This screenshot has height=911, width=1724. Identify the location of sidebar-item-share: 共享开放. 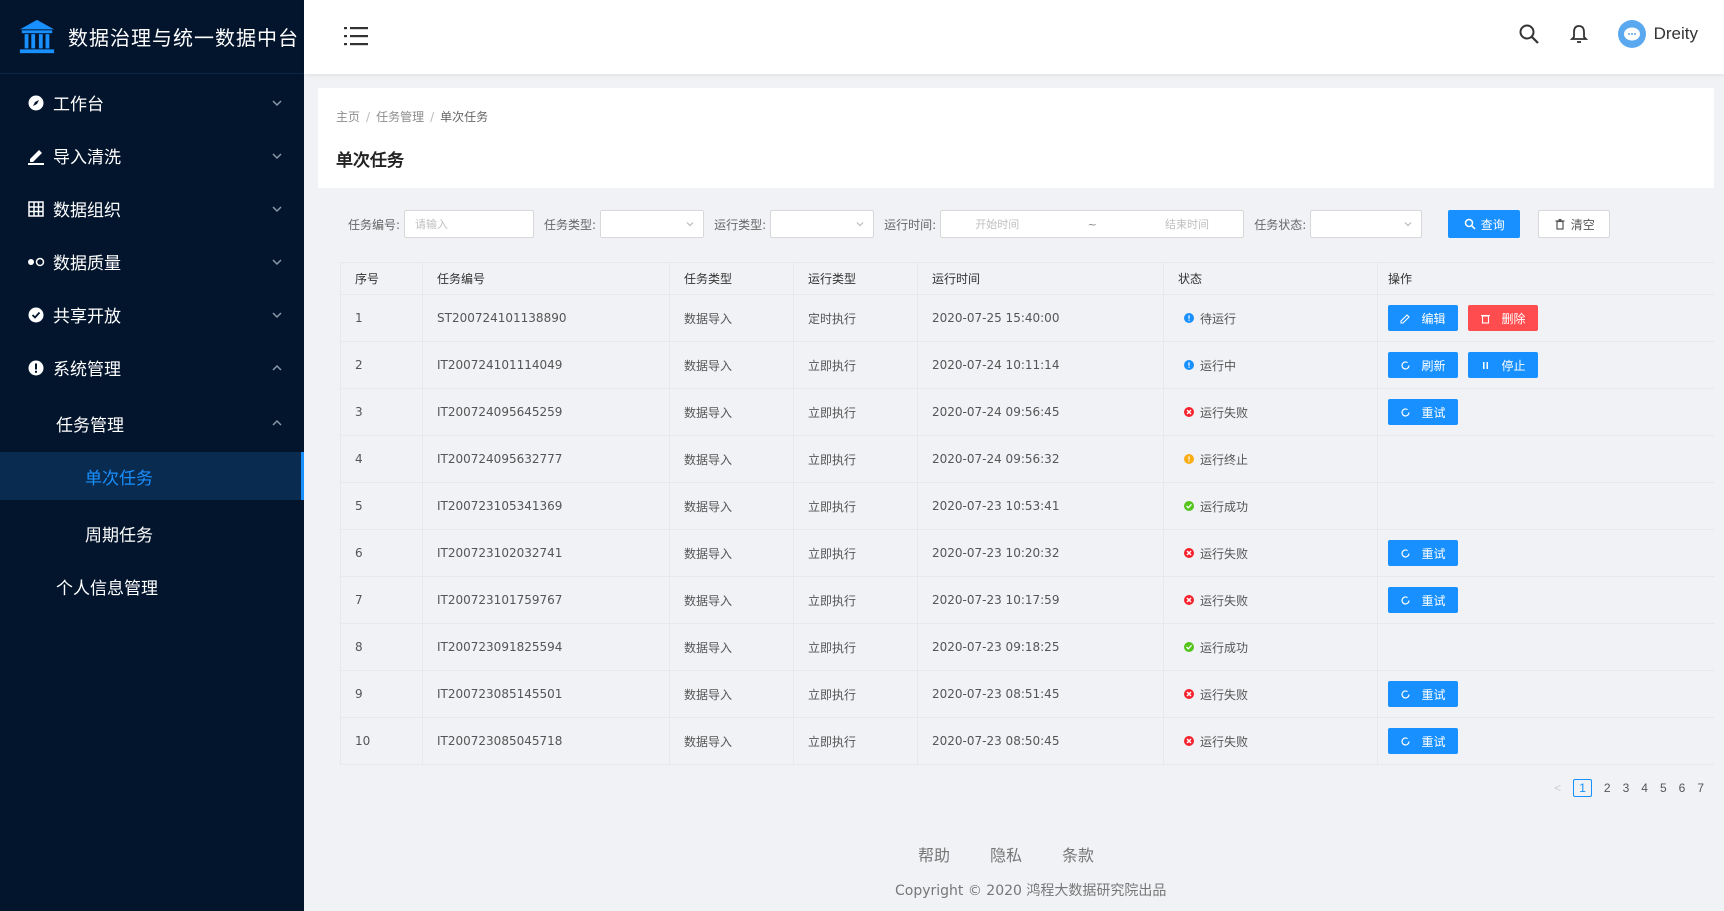
(152, 314).